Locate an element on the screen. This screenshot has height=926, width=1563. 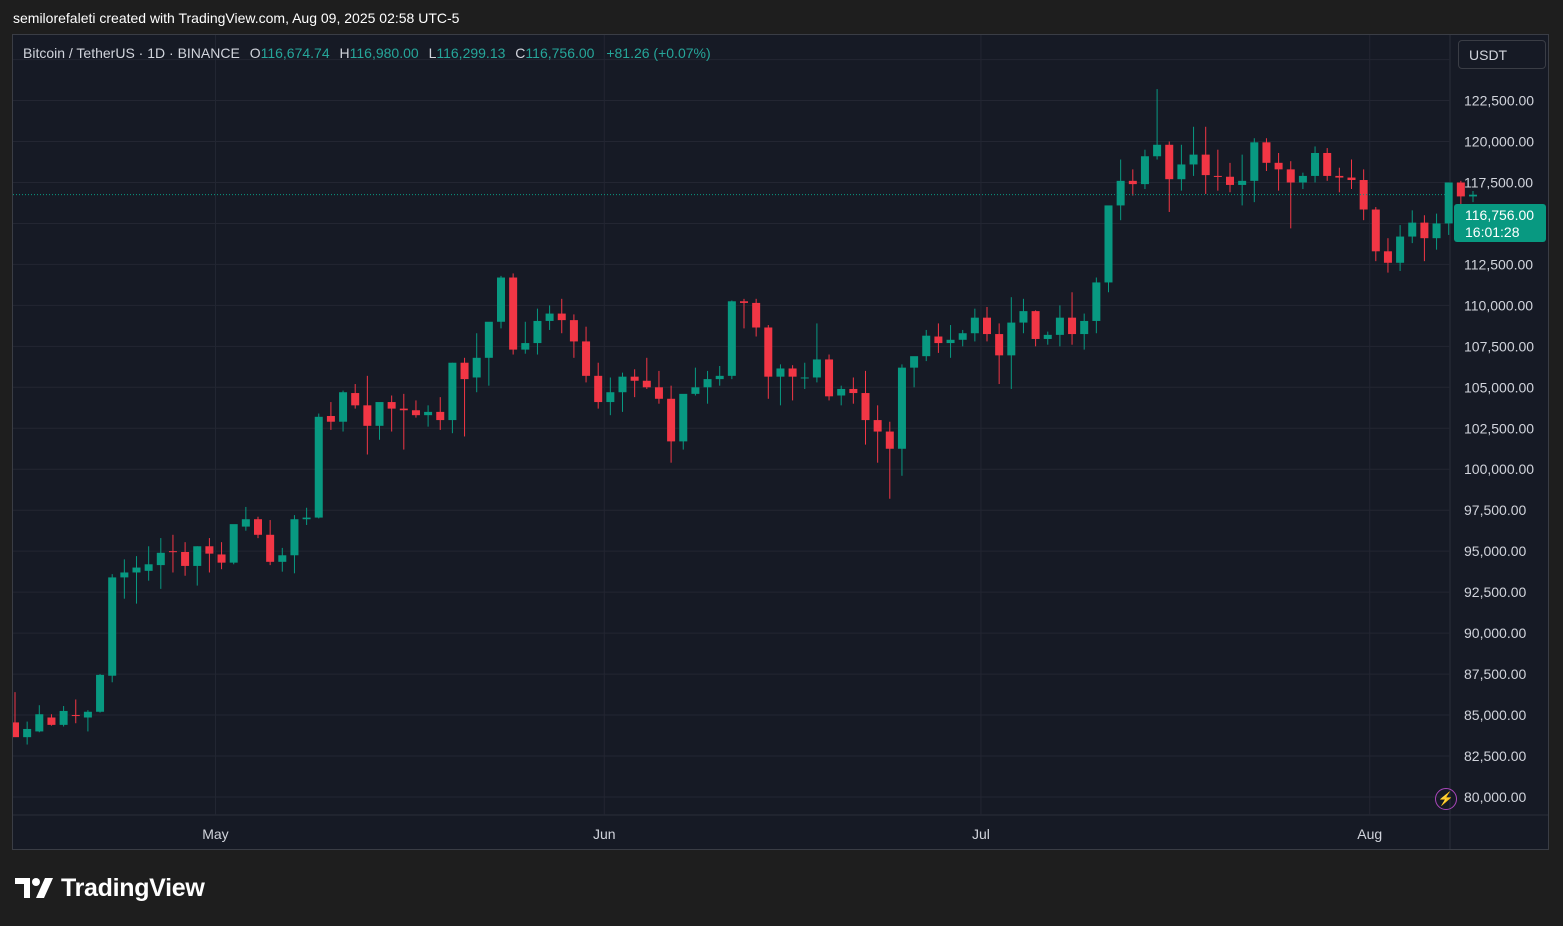
y-tick-label: 87,500.00 is located at coordinates (1495, 674).